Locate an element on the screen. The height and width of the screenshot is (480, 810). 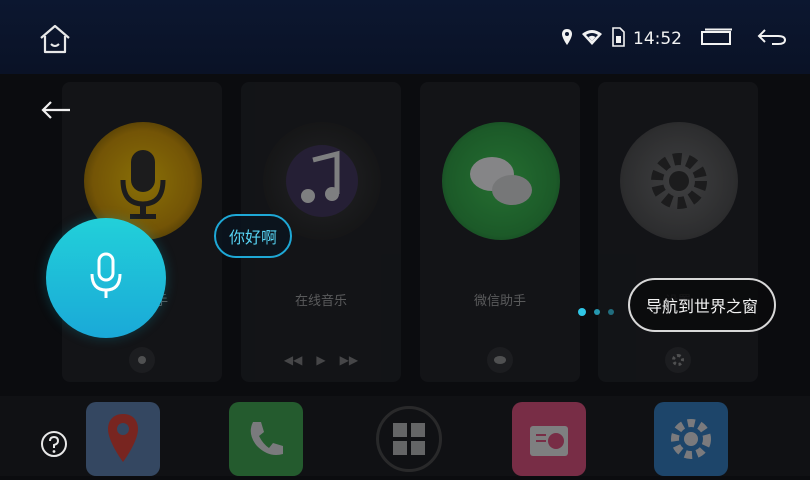
wechat-small-icon is located at coordinates (500, 360).